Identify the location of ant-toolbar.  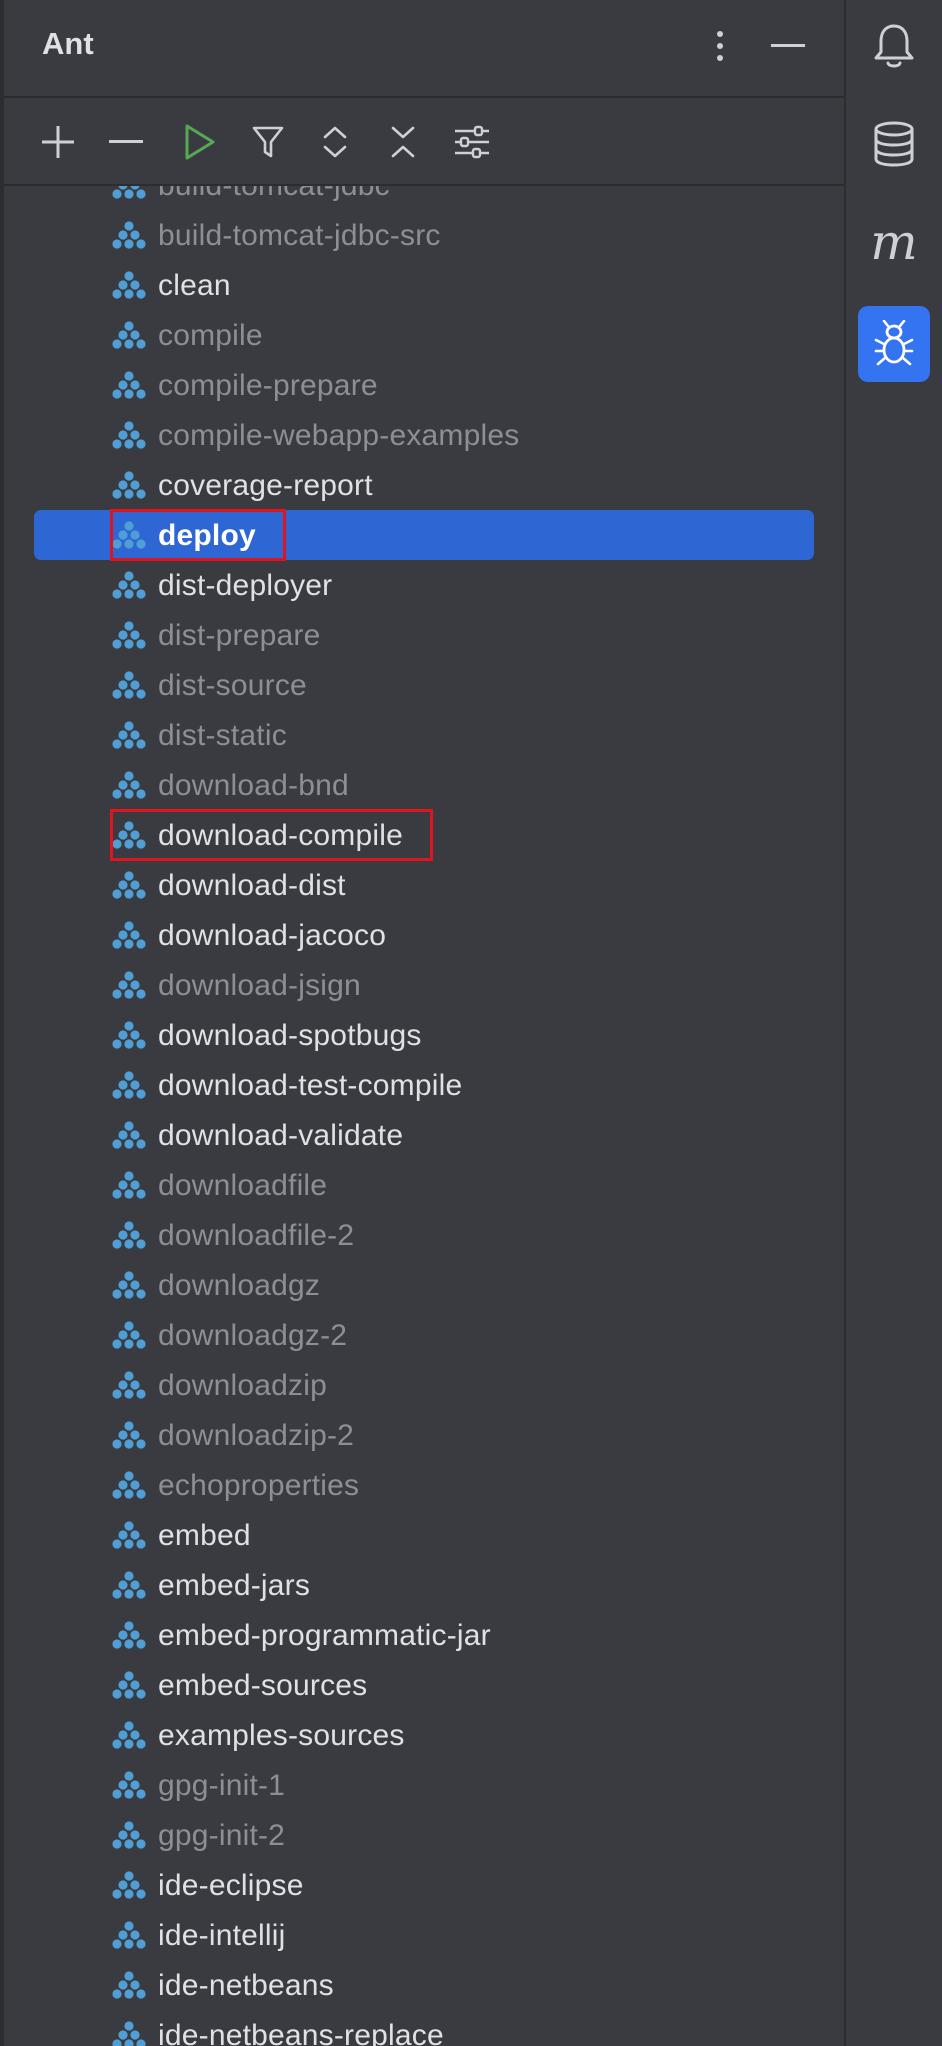
(424, 142).